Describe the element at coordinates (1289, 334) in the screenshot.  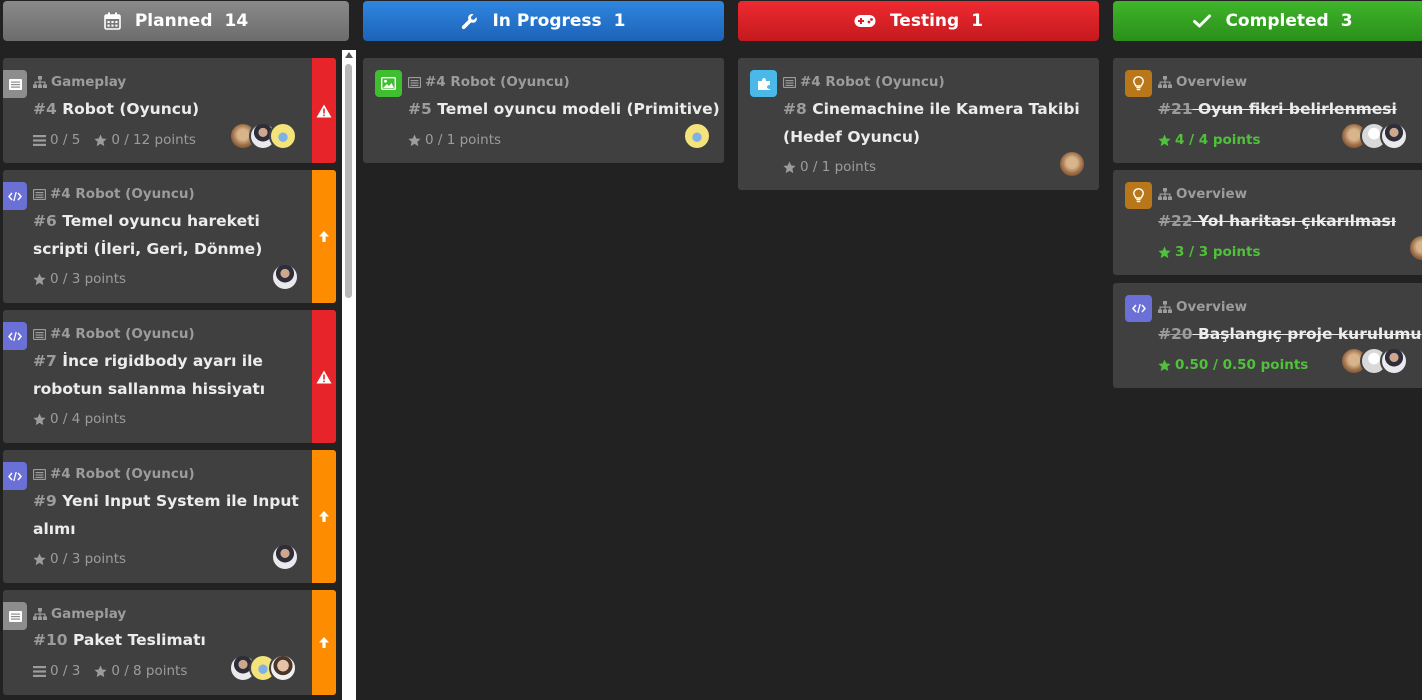
I see `card-title: #20 Başlangıç proje kurulumu` at that location.